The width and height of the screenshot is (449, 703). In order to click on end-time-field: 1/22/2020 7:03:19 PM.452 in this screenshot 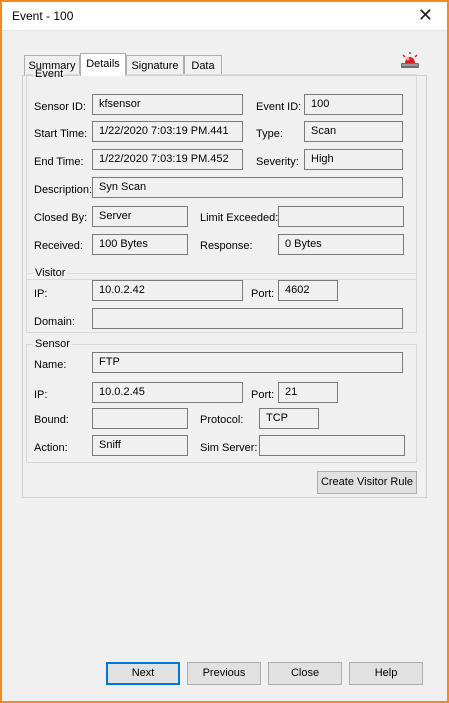, I will do `click(167, 159)`.